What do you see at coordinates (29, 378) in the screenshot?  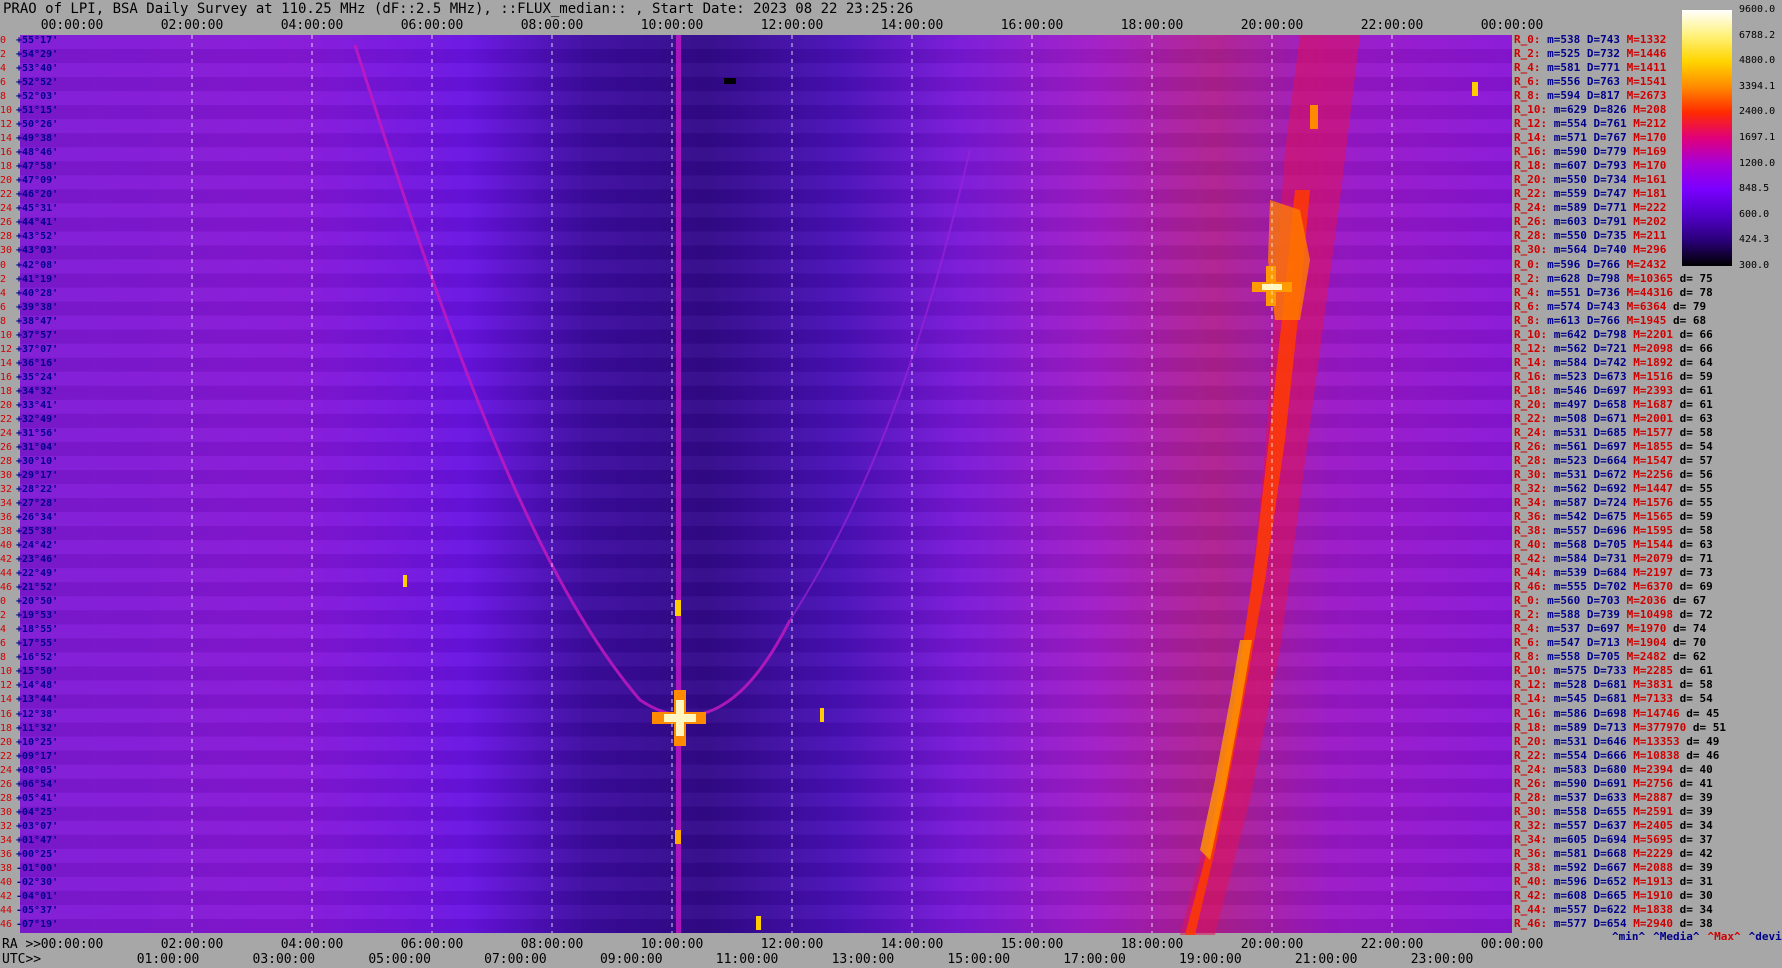 I see `y-axis-row-label: 16 +35°24'` at bounding box center [29, 378].